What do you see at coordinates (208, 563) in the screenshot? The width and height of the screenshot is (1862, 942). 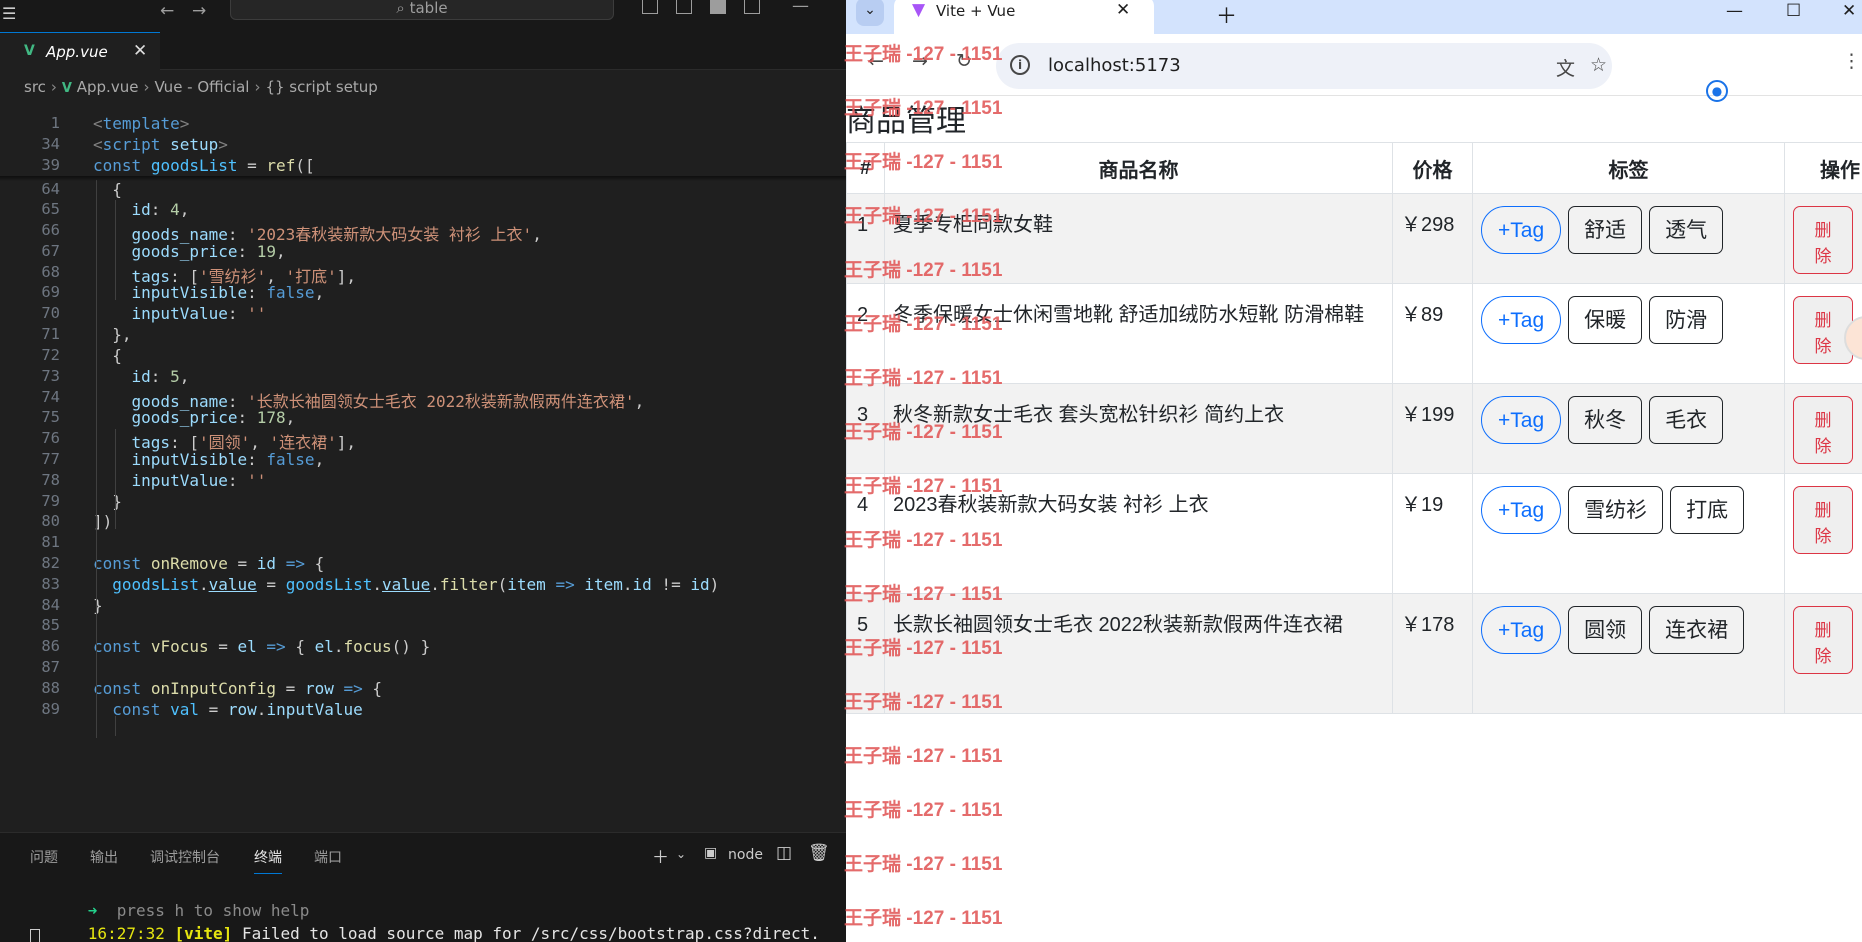 I see `code-line: const onRemove = id => {` at bounding box center [208, 563].